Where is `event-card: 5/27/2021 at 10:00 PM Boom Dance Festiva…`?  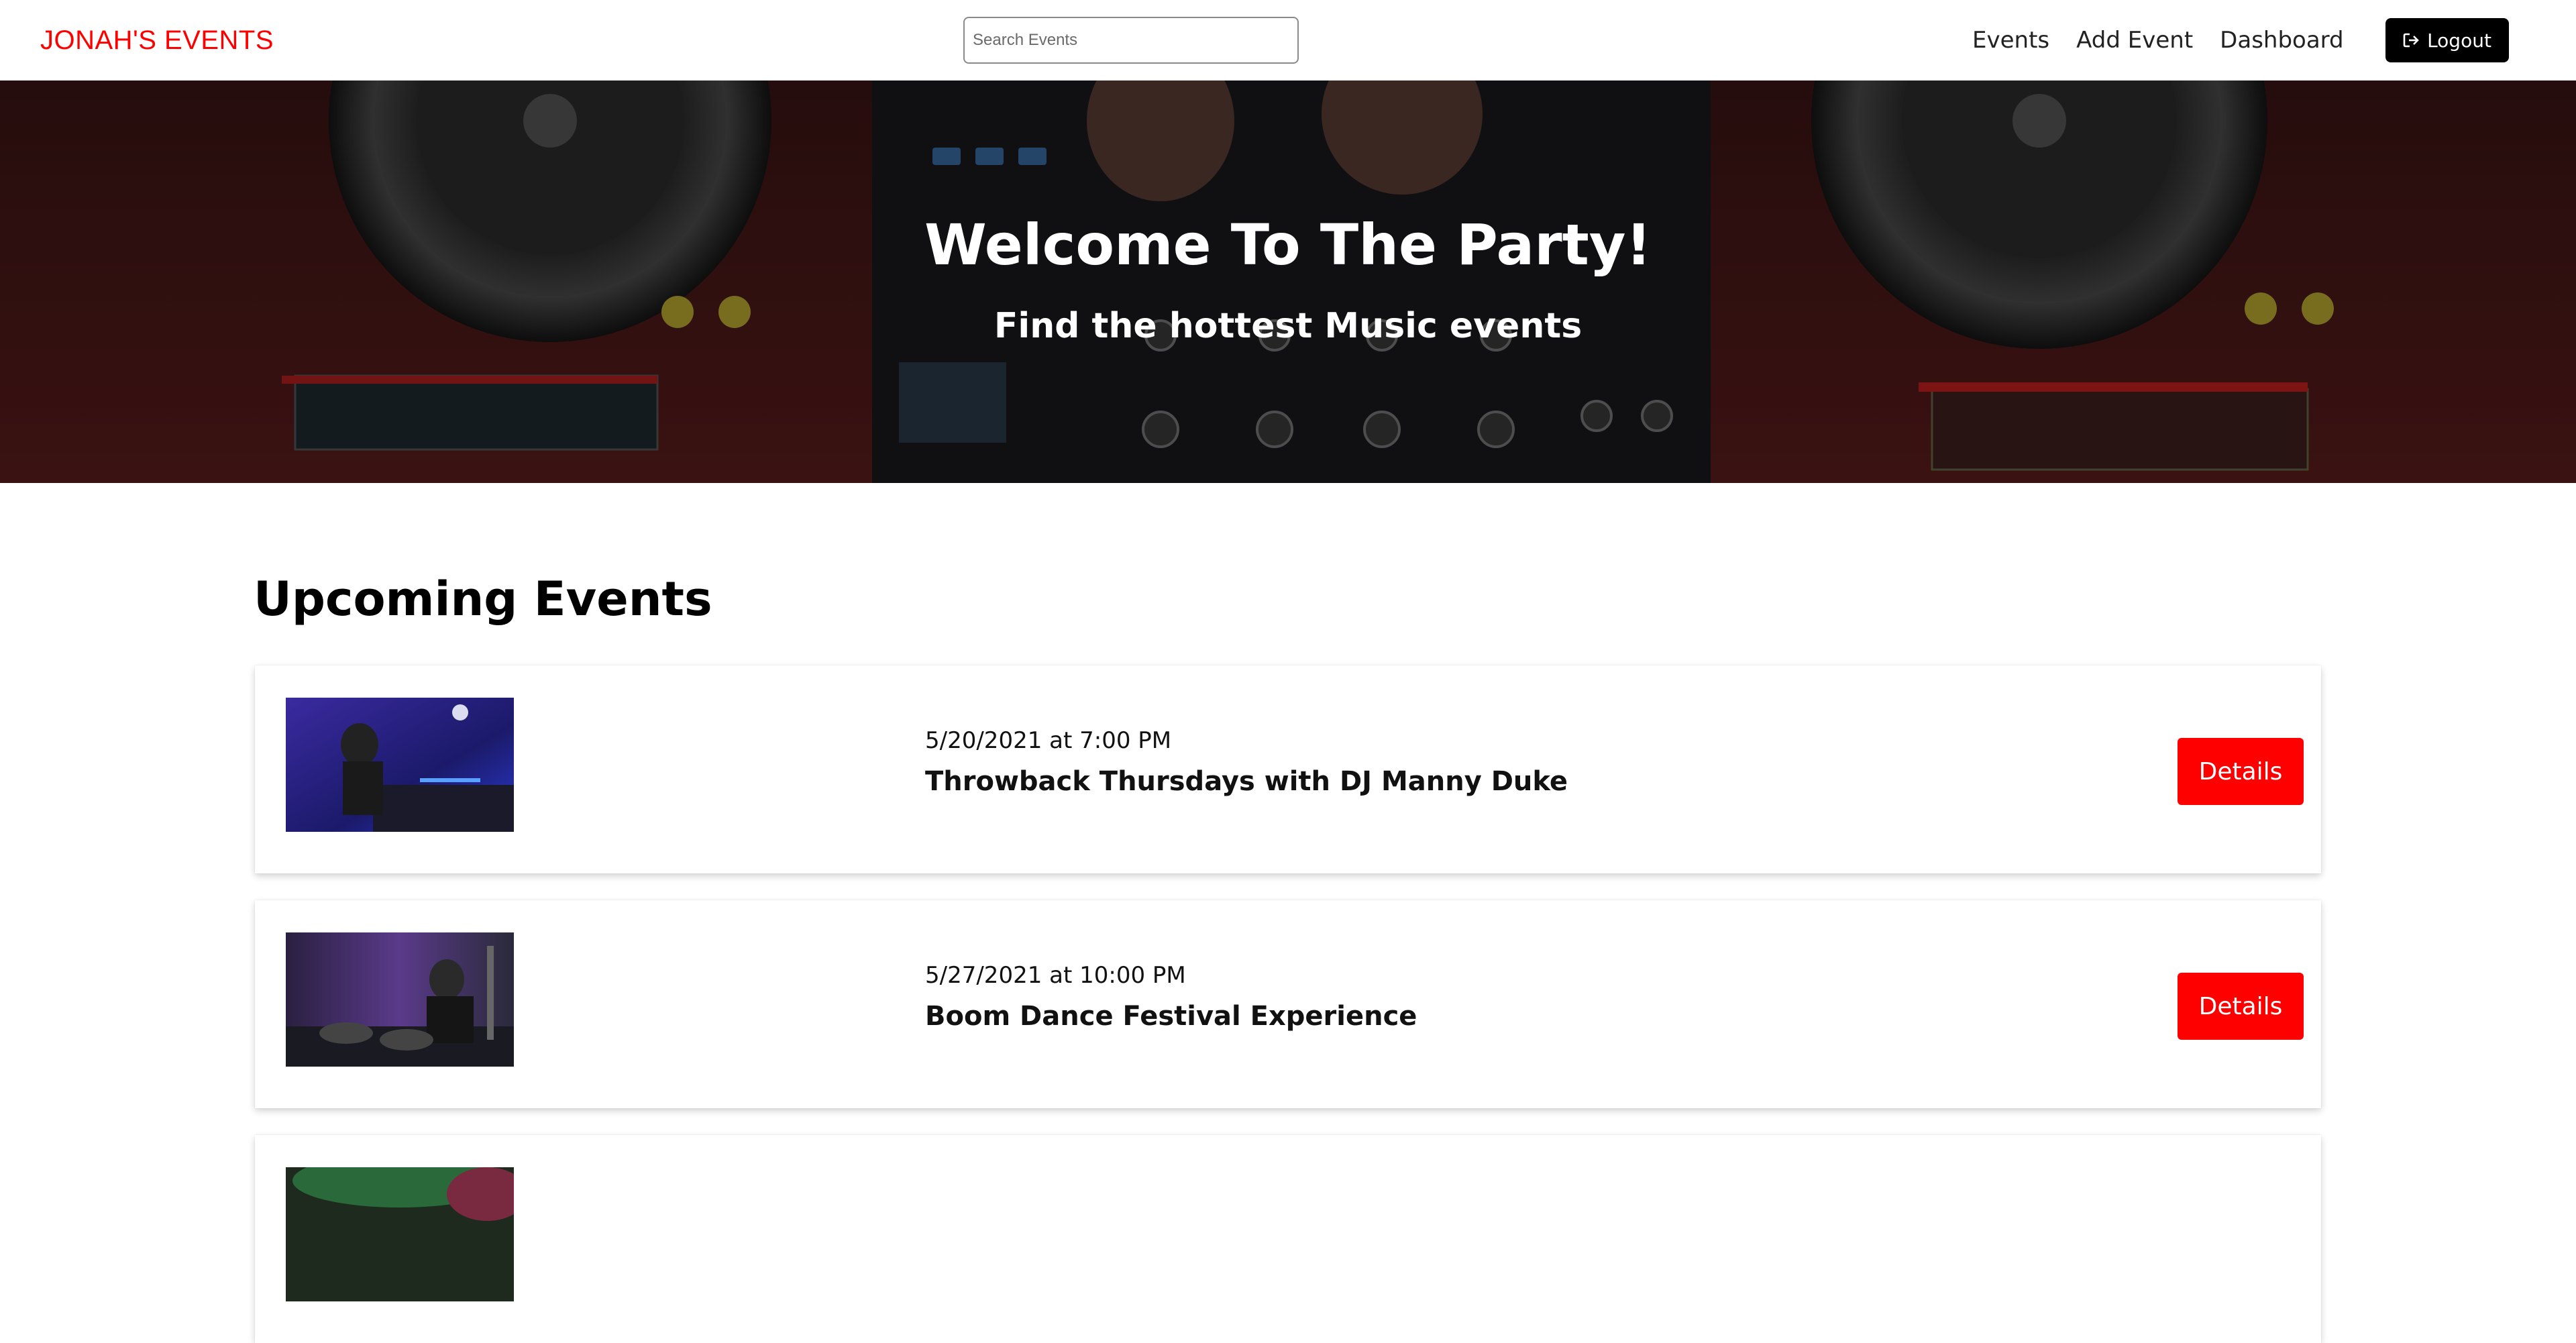
event-card: 5/27/2021 at 10:00 PM Boom Dance Festiva… is located at coordinates (1288, 1004).